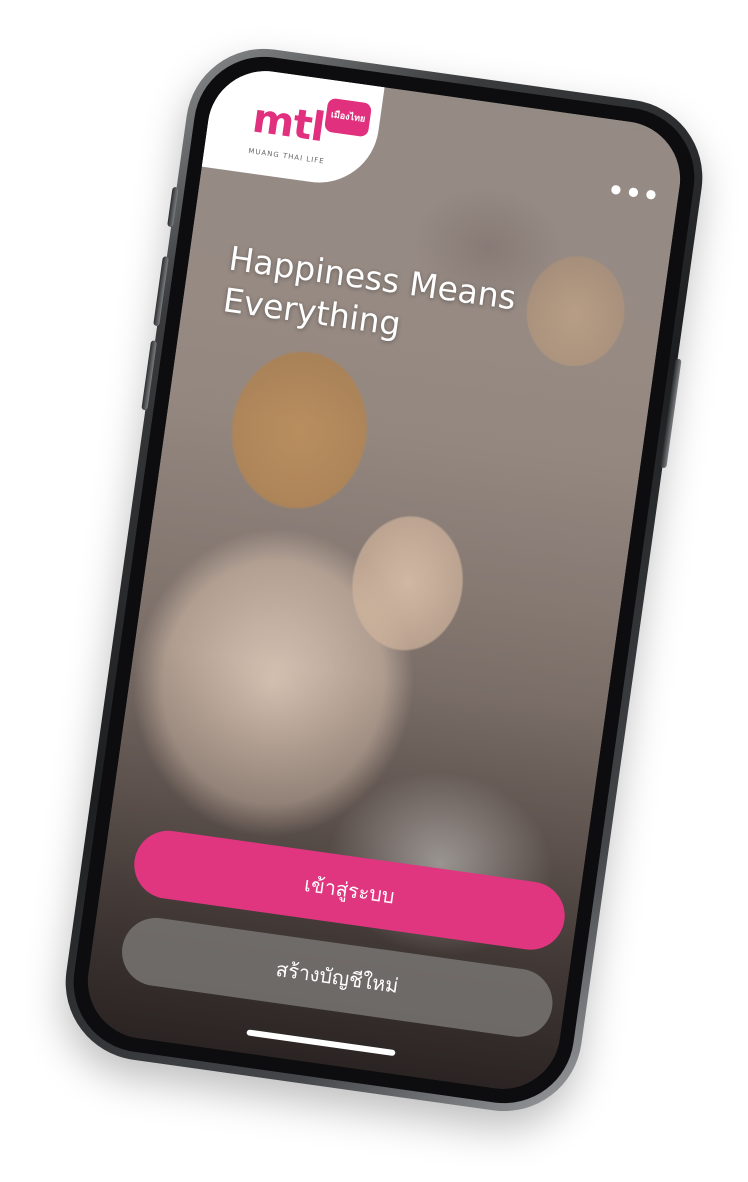 The width and height of the screenshot is (748, 1182). I want to click on logo-wordmark: mtl, so click(288, 123).